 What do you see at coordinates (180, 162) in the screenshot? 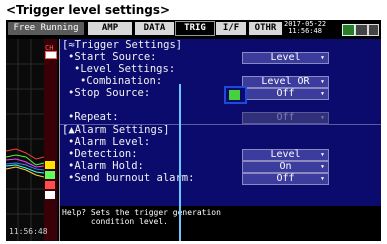
I see `callout-line` at bounding box center [180, 162].